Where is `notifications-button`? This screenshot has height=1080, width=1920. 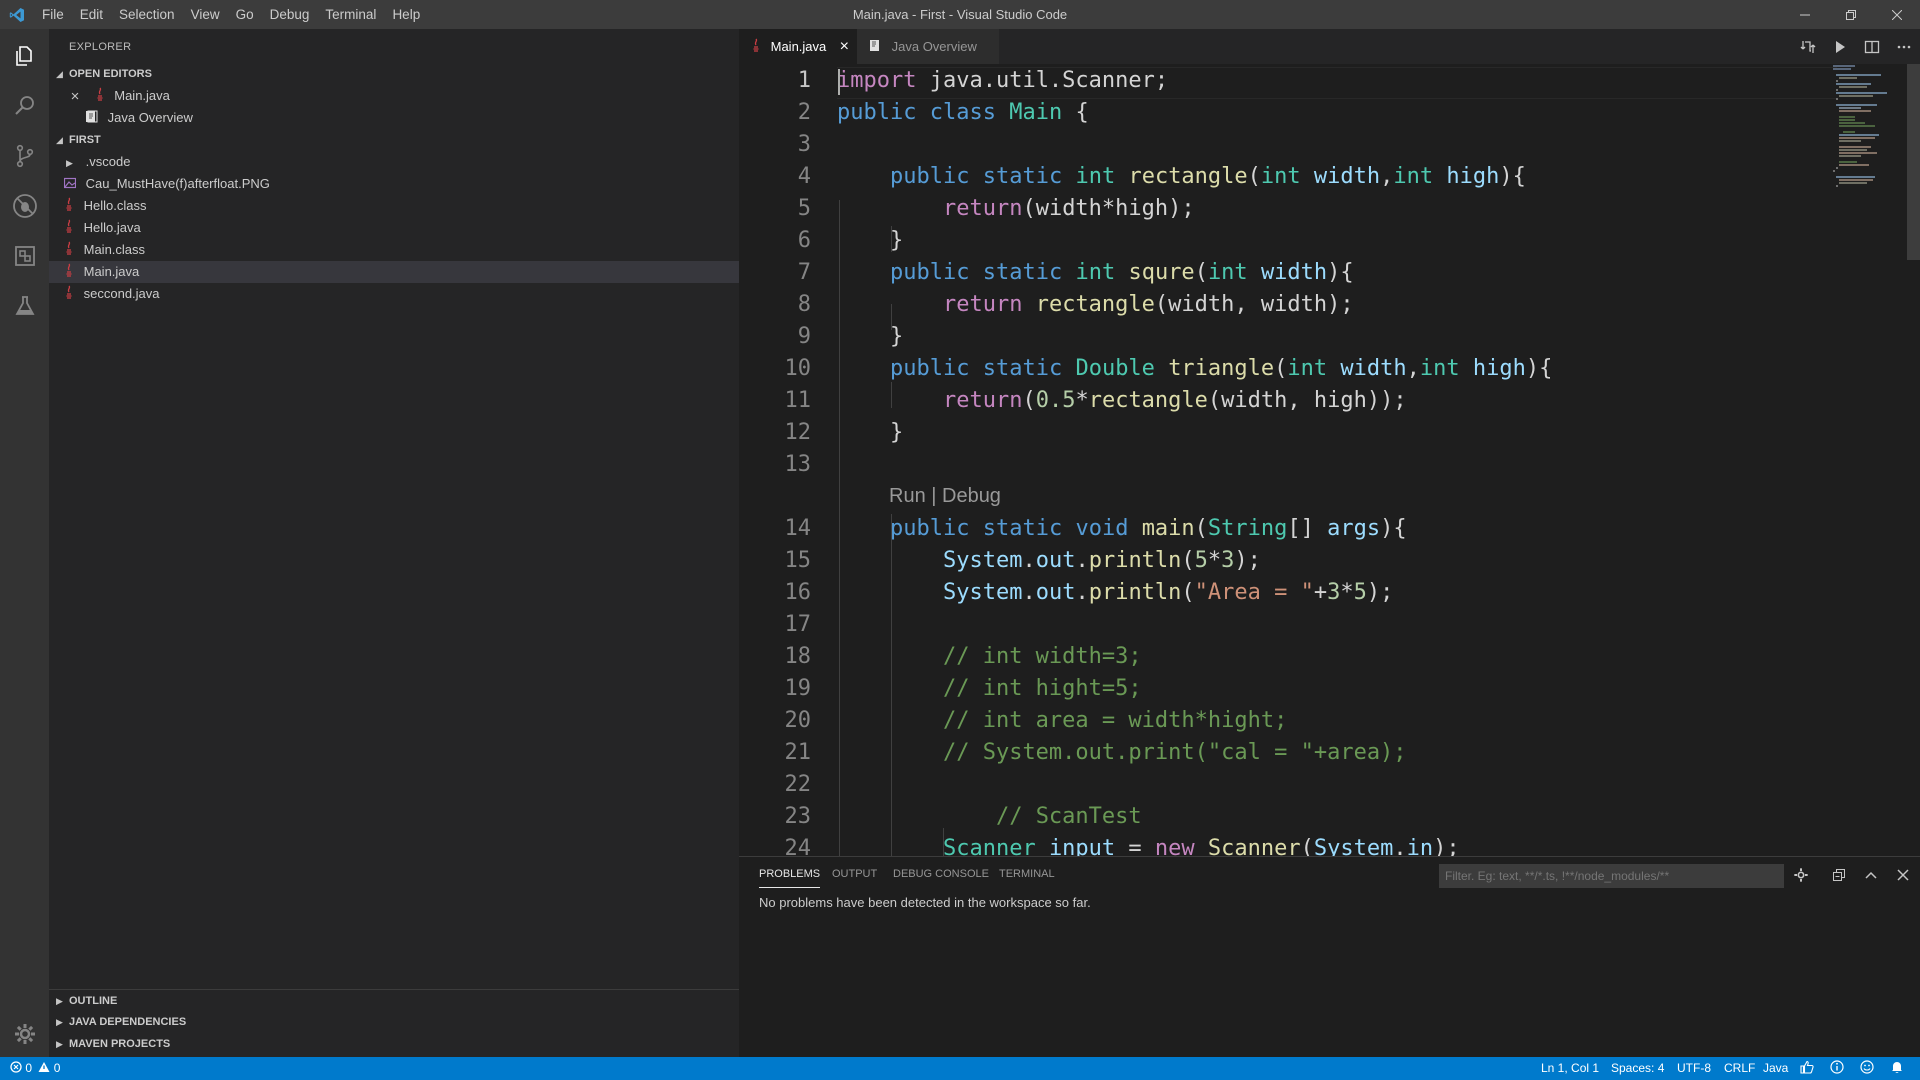 notifications-button is located at coordinates (1897, 1068).